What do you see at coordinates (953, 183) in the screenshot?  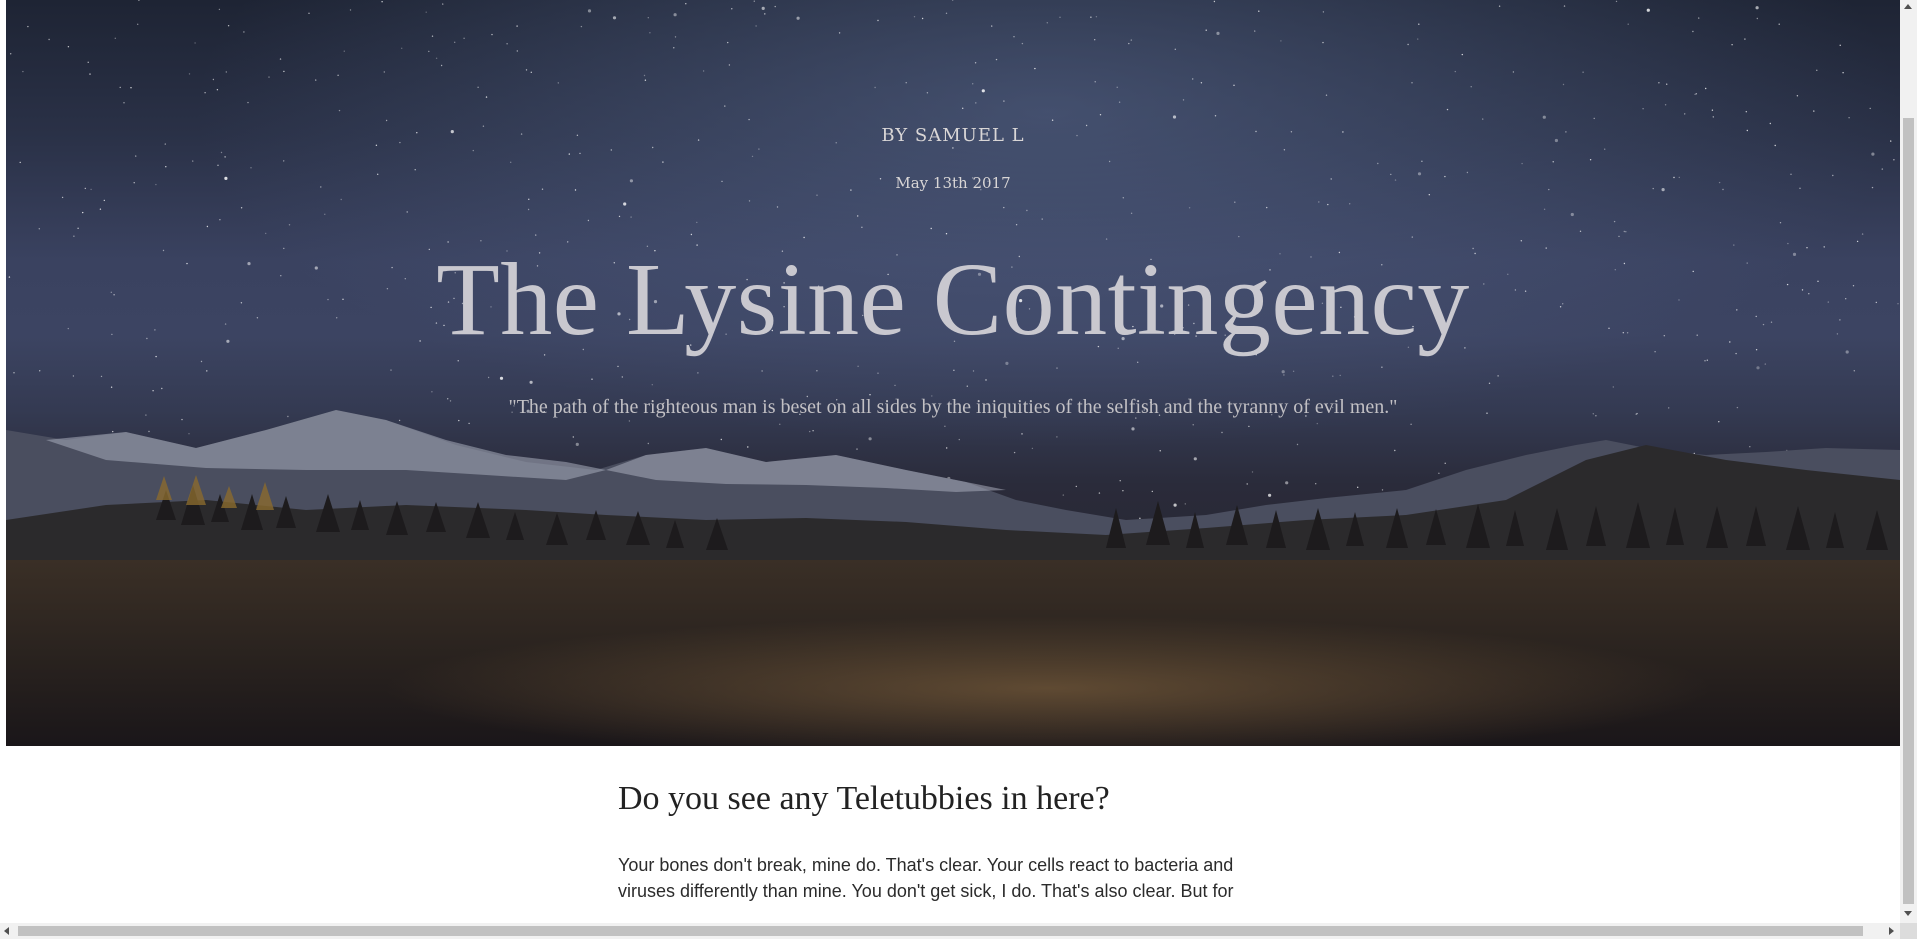 I see `publish-date: May 13th 2017` at bounding box center [953, 183].